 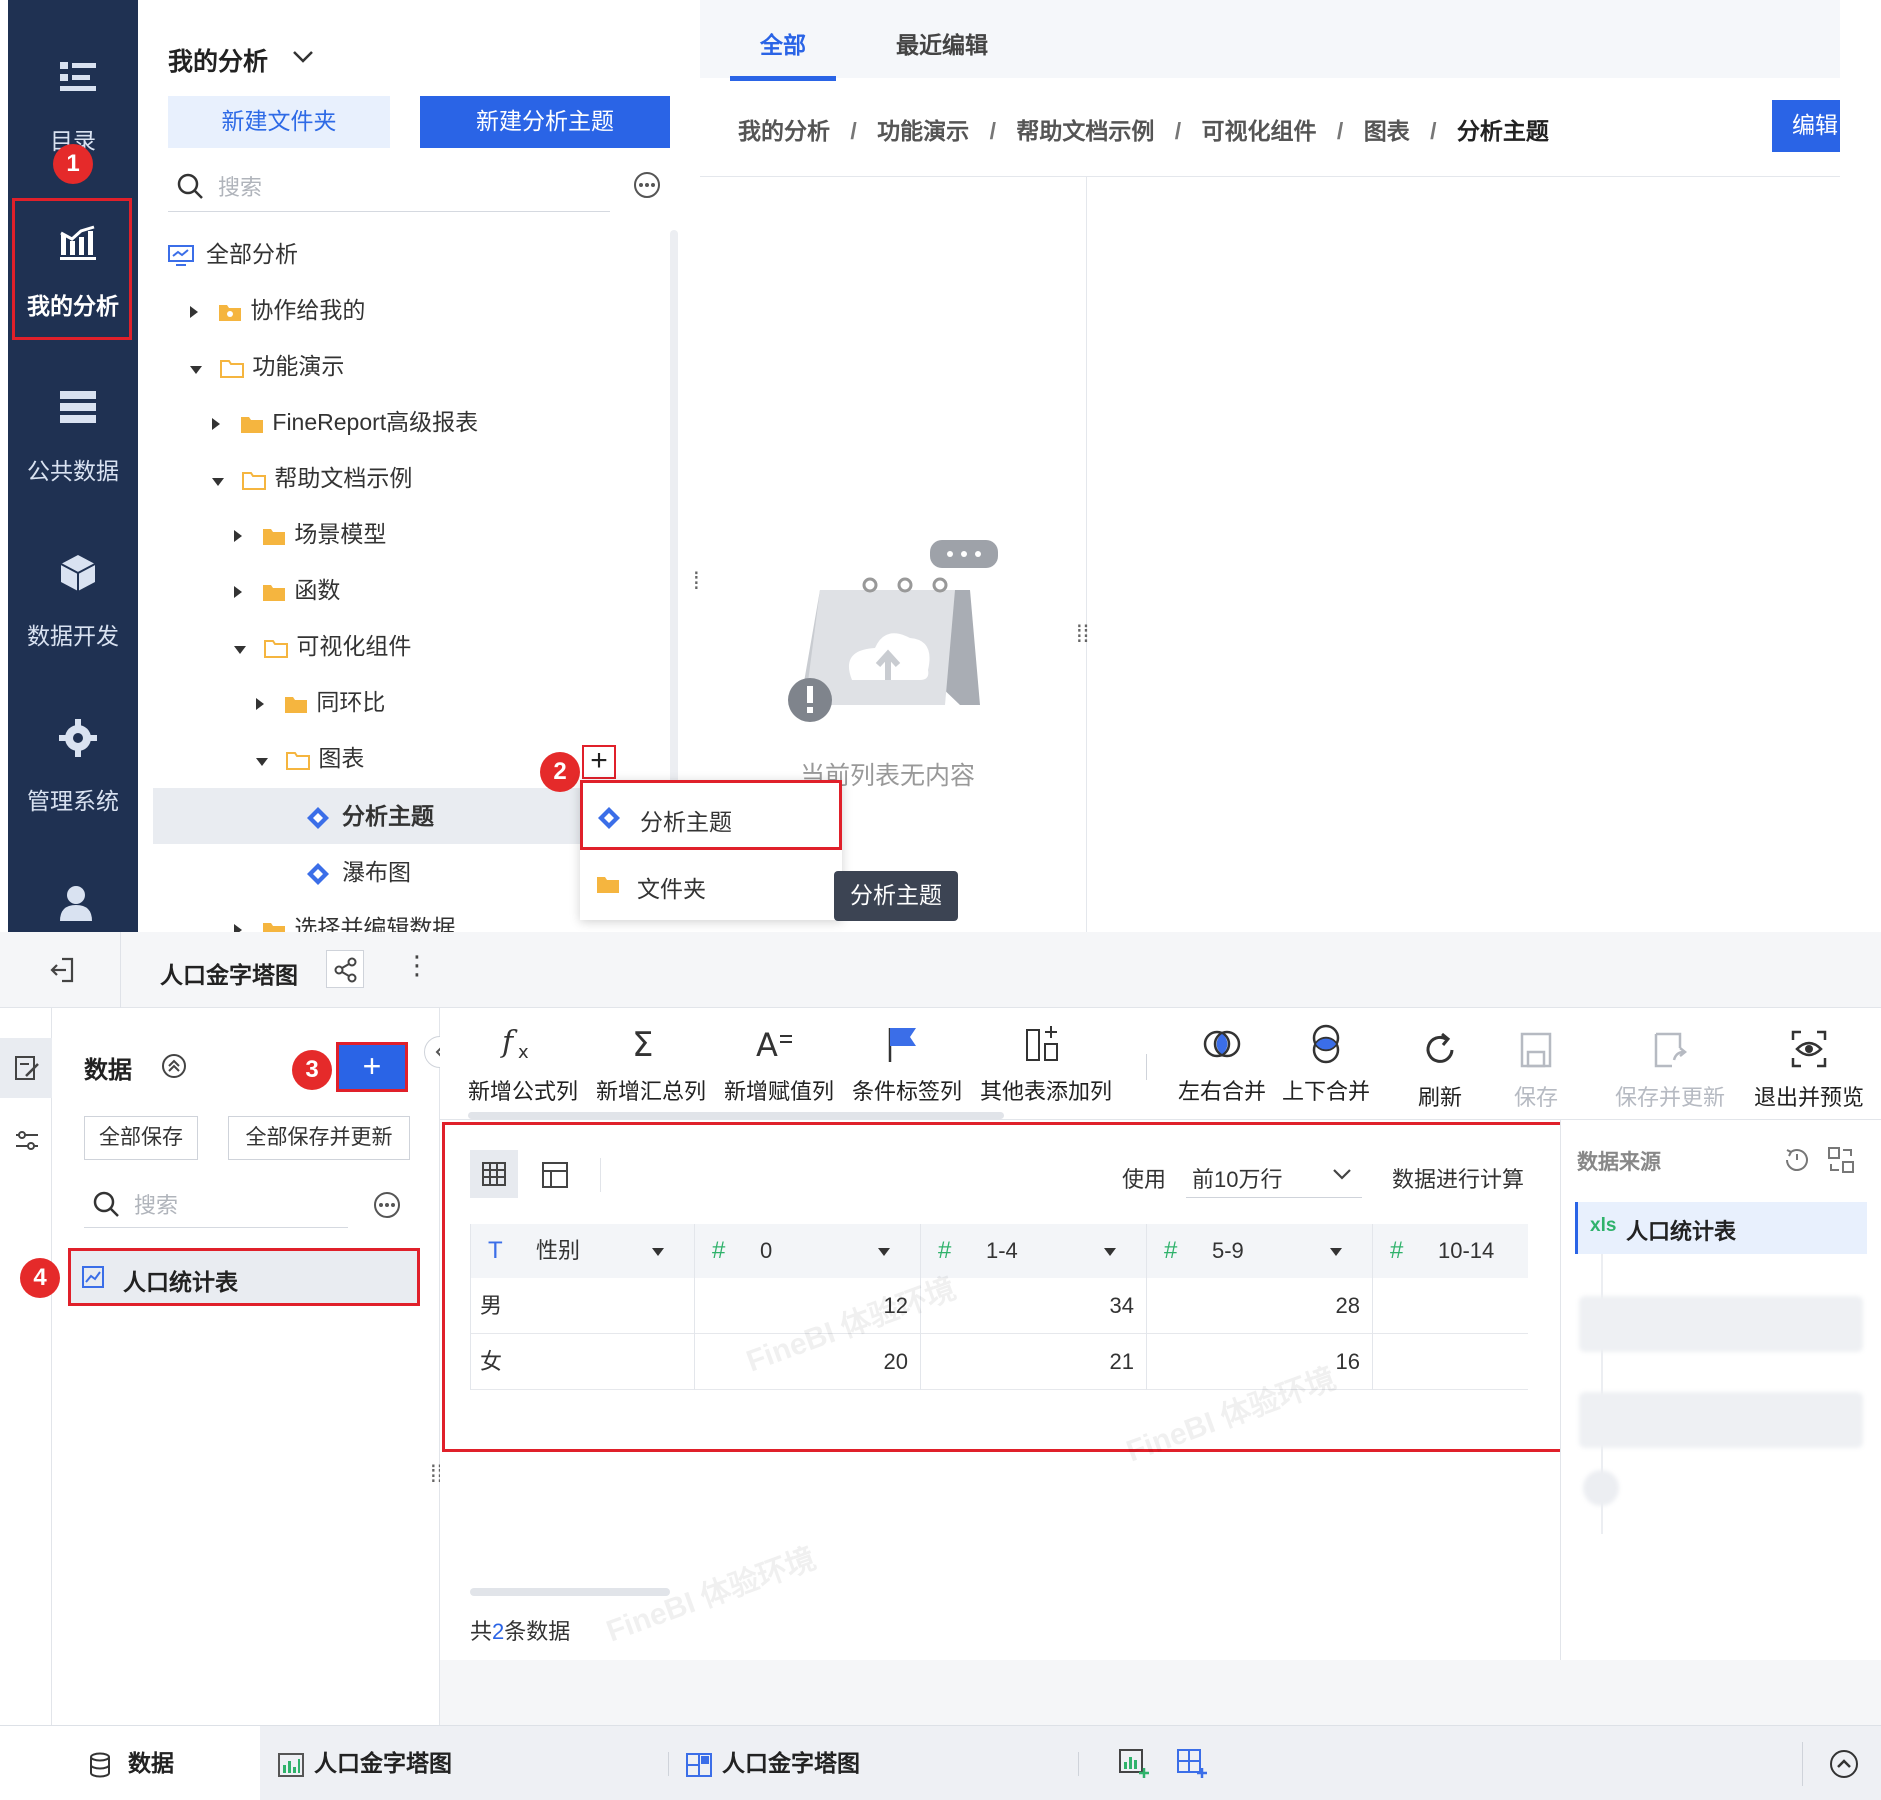 I want to click on nav-item-public-data: 公共数据, so click(x=73, y=412).